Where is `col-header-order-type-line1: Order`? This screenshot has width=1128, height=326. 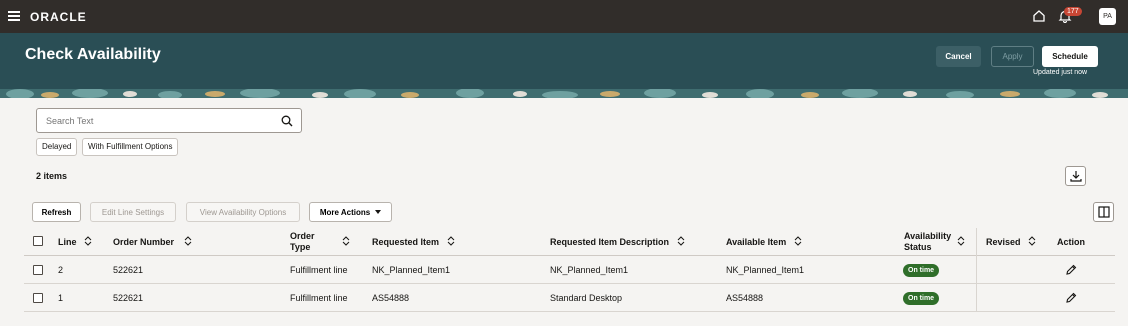
col-header-order-type-line1: Order is located at coordinates (302, 236).